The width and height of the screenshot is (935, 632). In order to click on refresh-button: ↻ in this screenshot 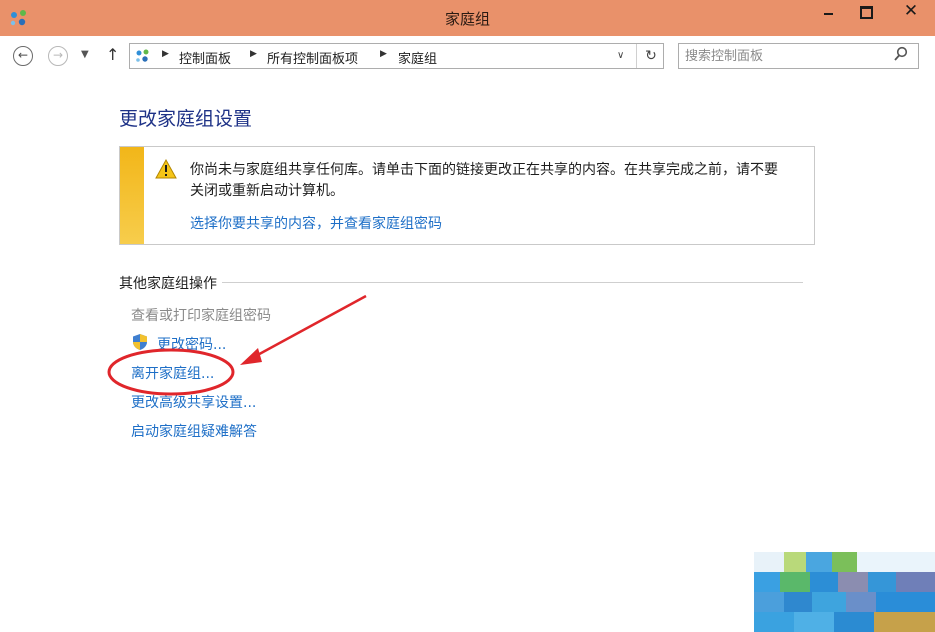, I will do `click(650, 56)`.